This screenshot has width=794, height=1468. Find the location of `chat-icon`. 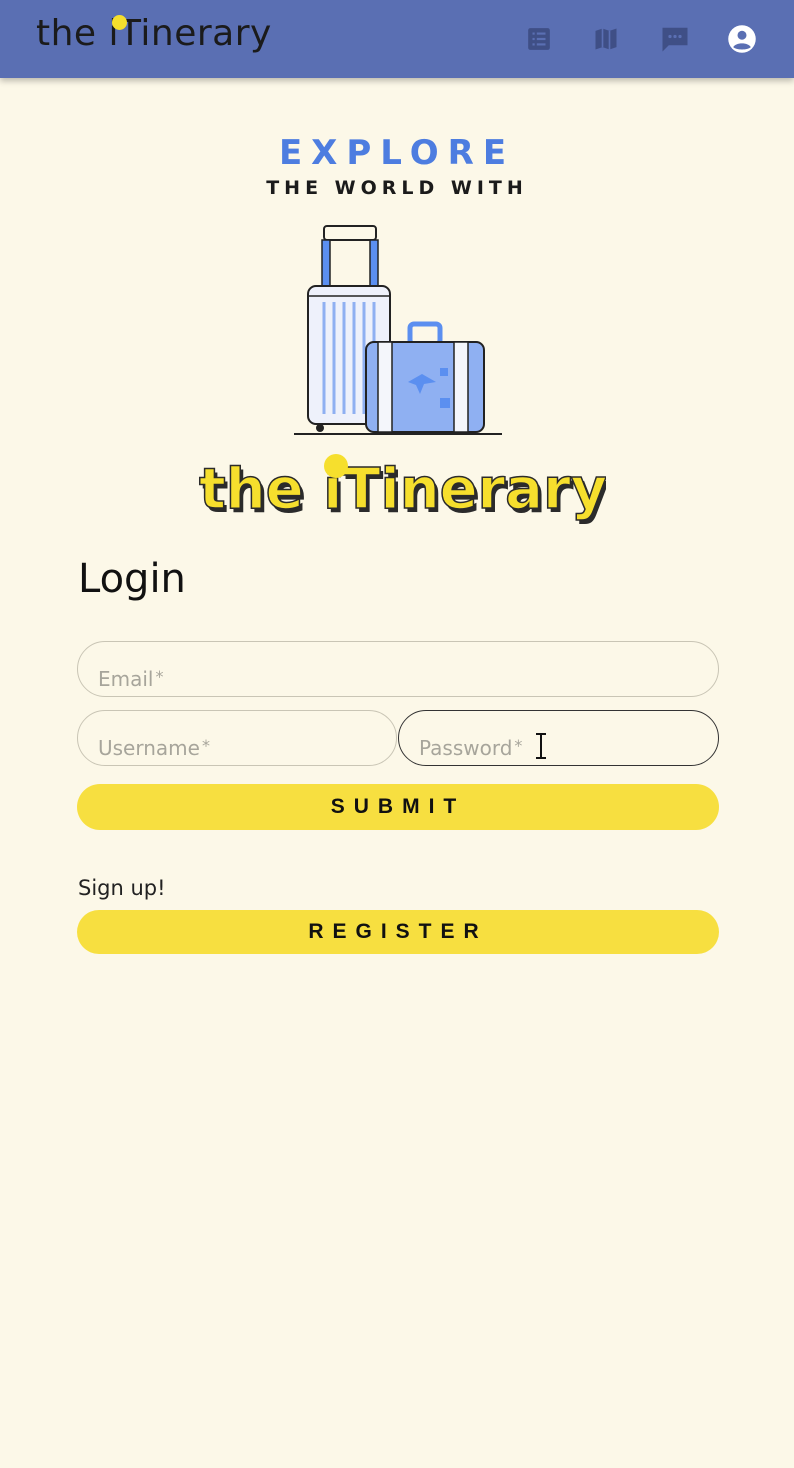

chat-icon is located at coordinates (675, 39).